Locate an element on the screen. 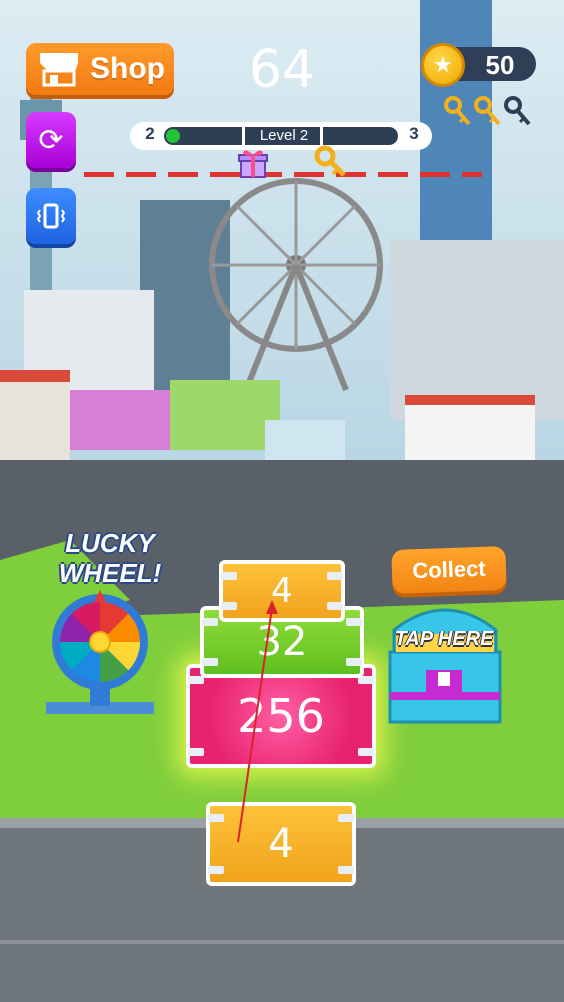 The image size is (564, 1002). score-counter: 64 is located at coordinates (282, 70).